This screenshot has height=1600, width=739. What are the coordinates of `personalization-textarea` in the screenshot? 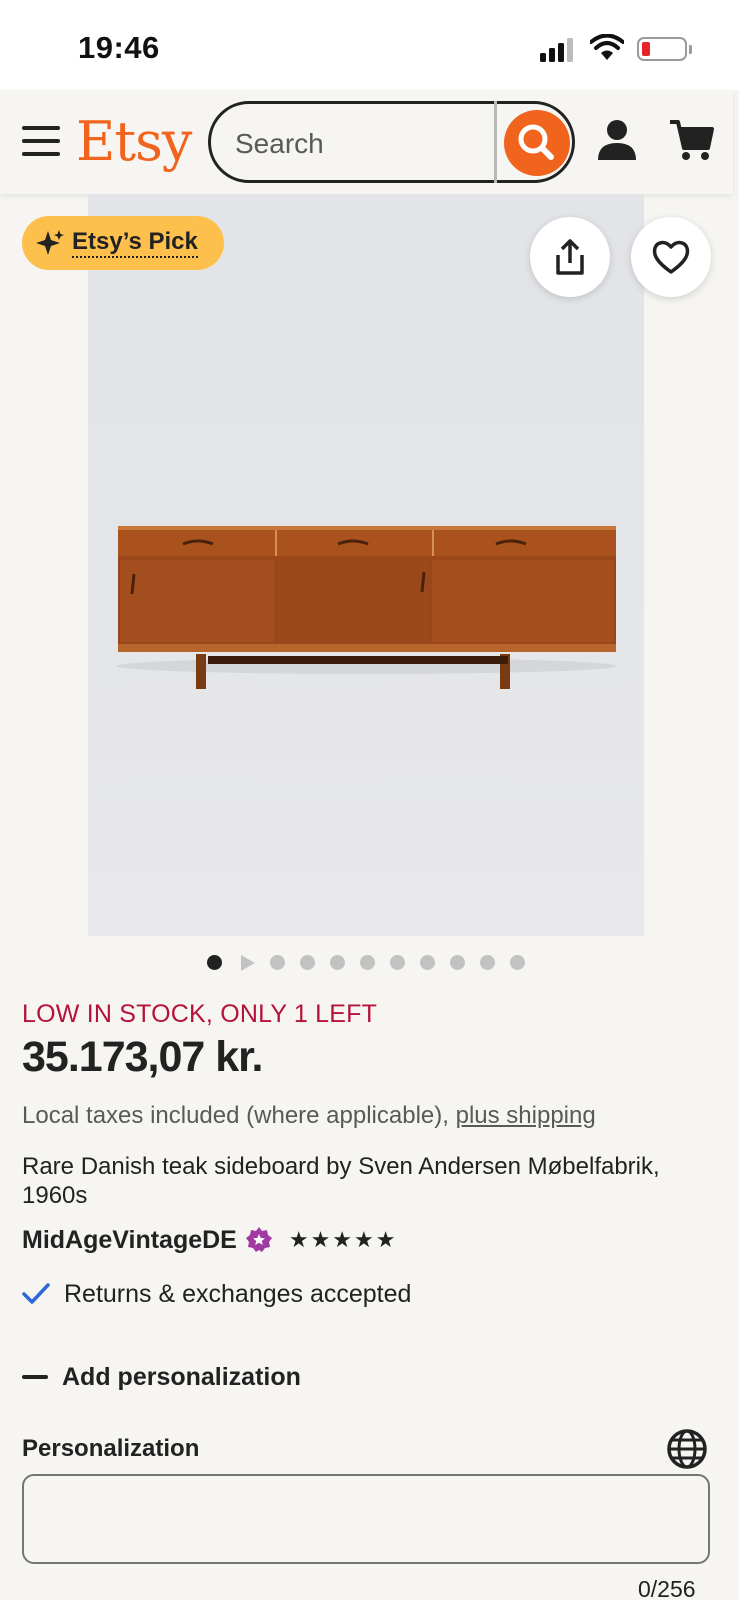 It's located at (366, 1519).